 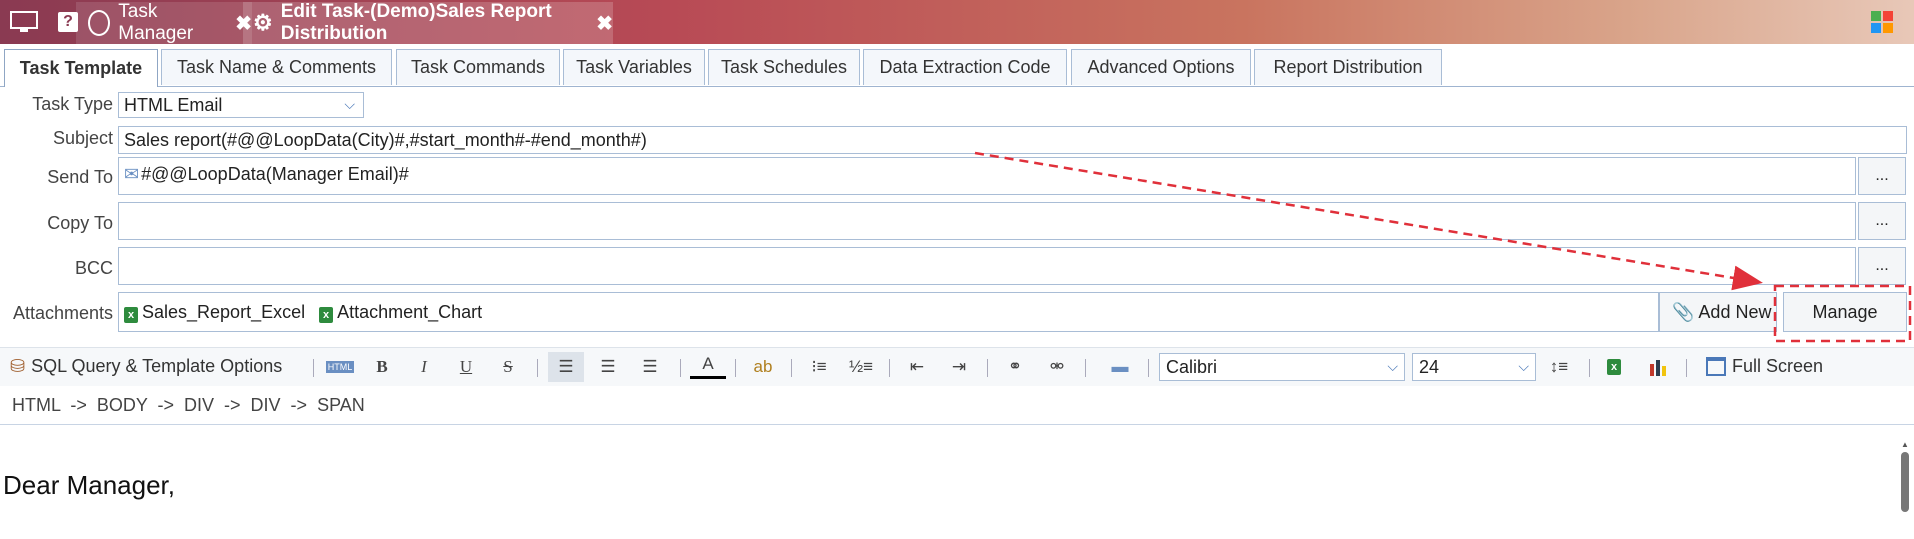 What do you see at coordinates (1474, 367) in the screenshot?
I see `font-size-select: 24 ⌵` at bounding box center [1474, 367].